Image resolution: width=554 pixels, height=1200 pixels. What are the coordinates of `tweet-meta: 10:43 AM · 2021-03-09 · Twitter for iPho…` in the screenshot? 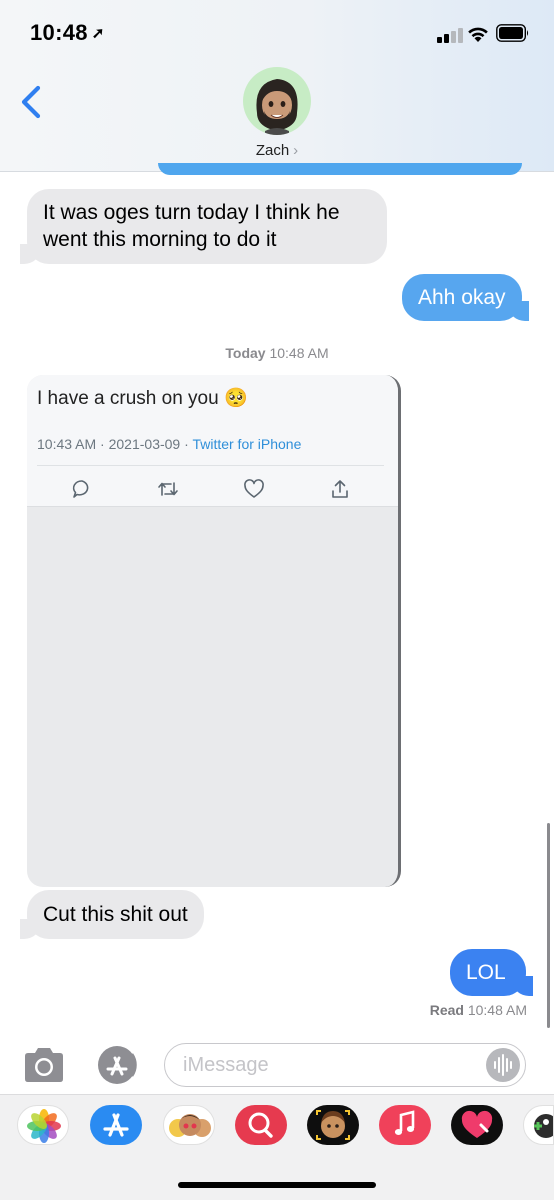 It's located at (169, 444).